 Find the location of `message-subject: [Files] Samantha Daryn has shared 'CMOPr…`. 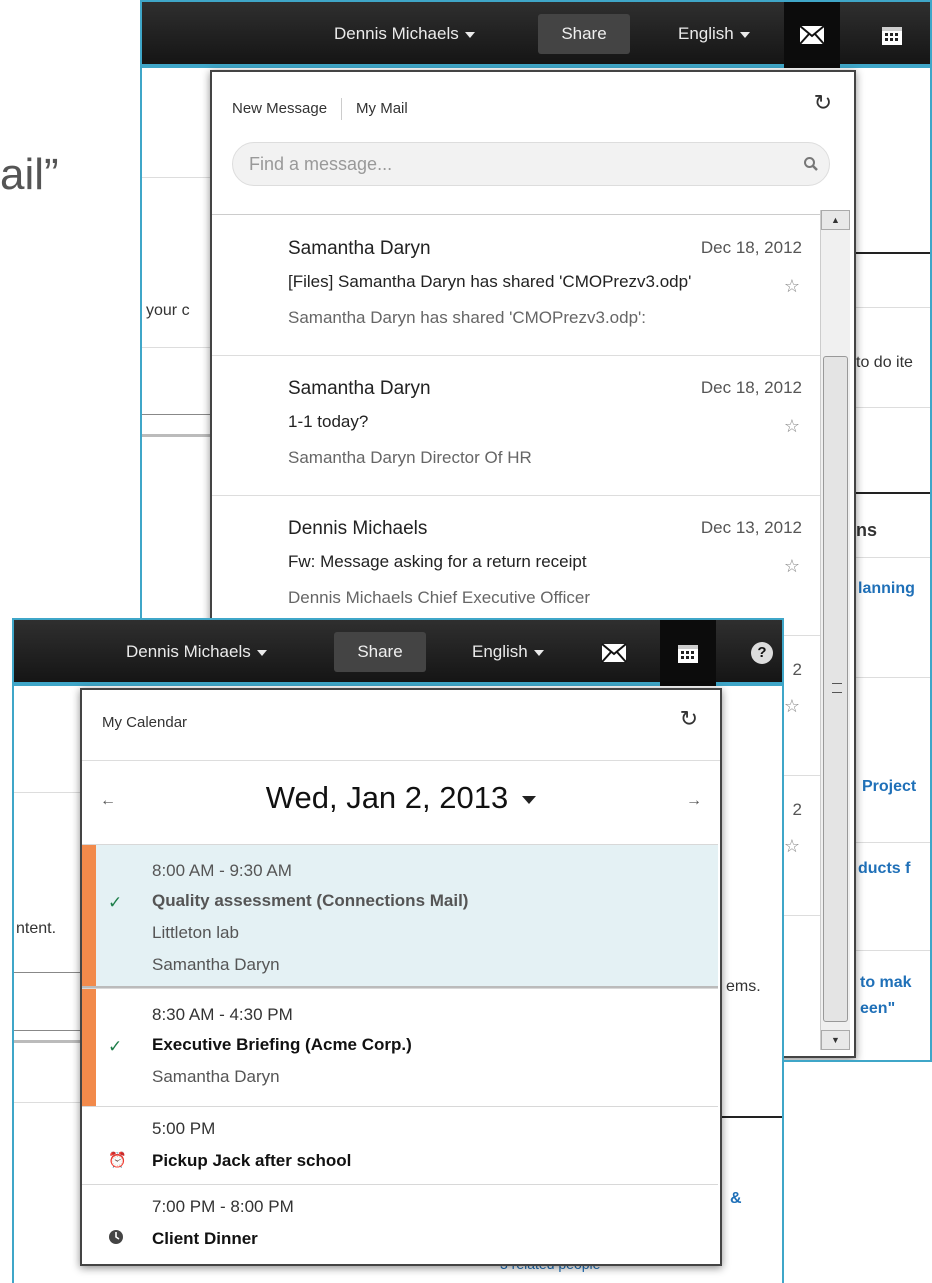

message-subject: [Files] Samantha Daryn has shared 'CMOPr… is located at coordinates (490, 281).